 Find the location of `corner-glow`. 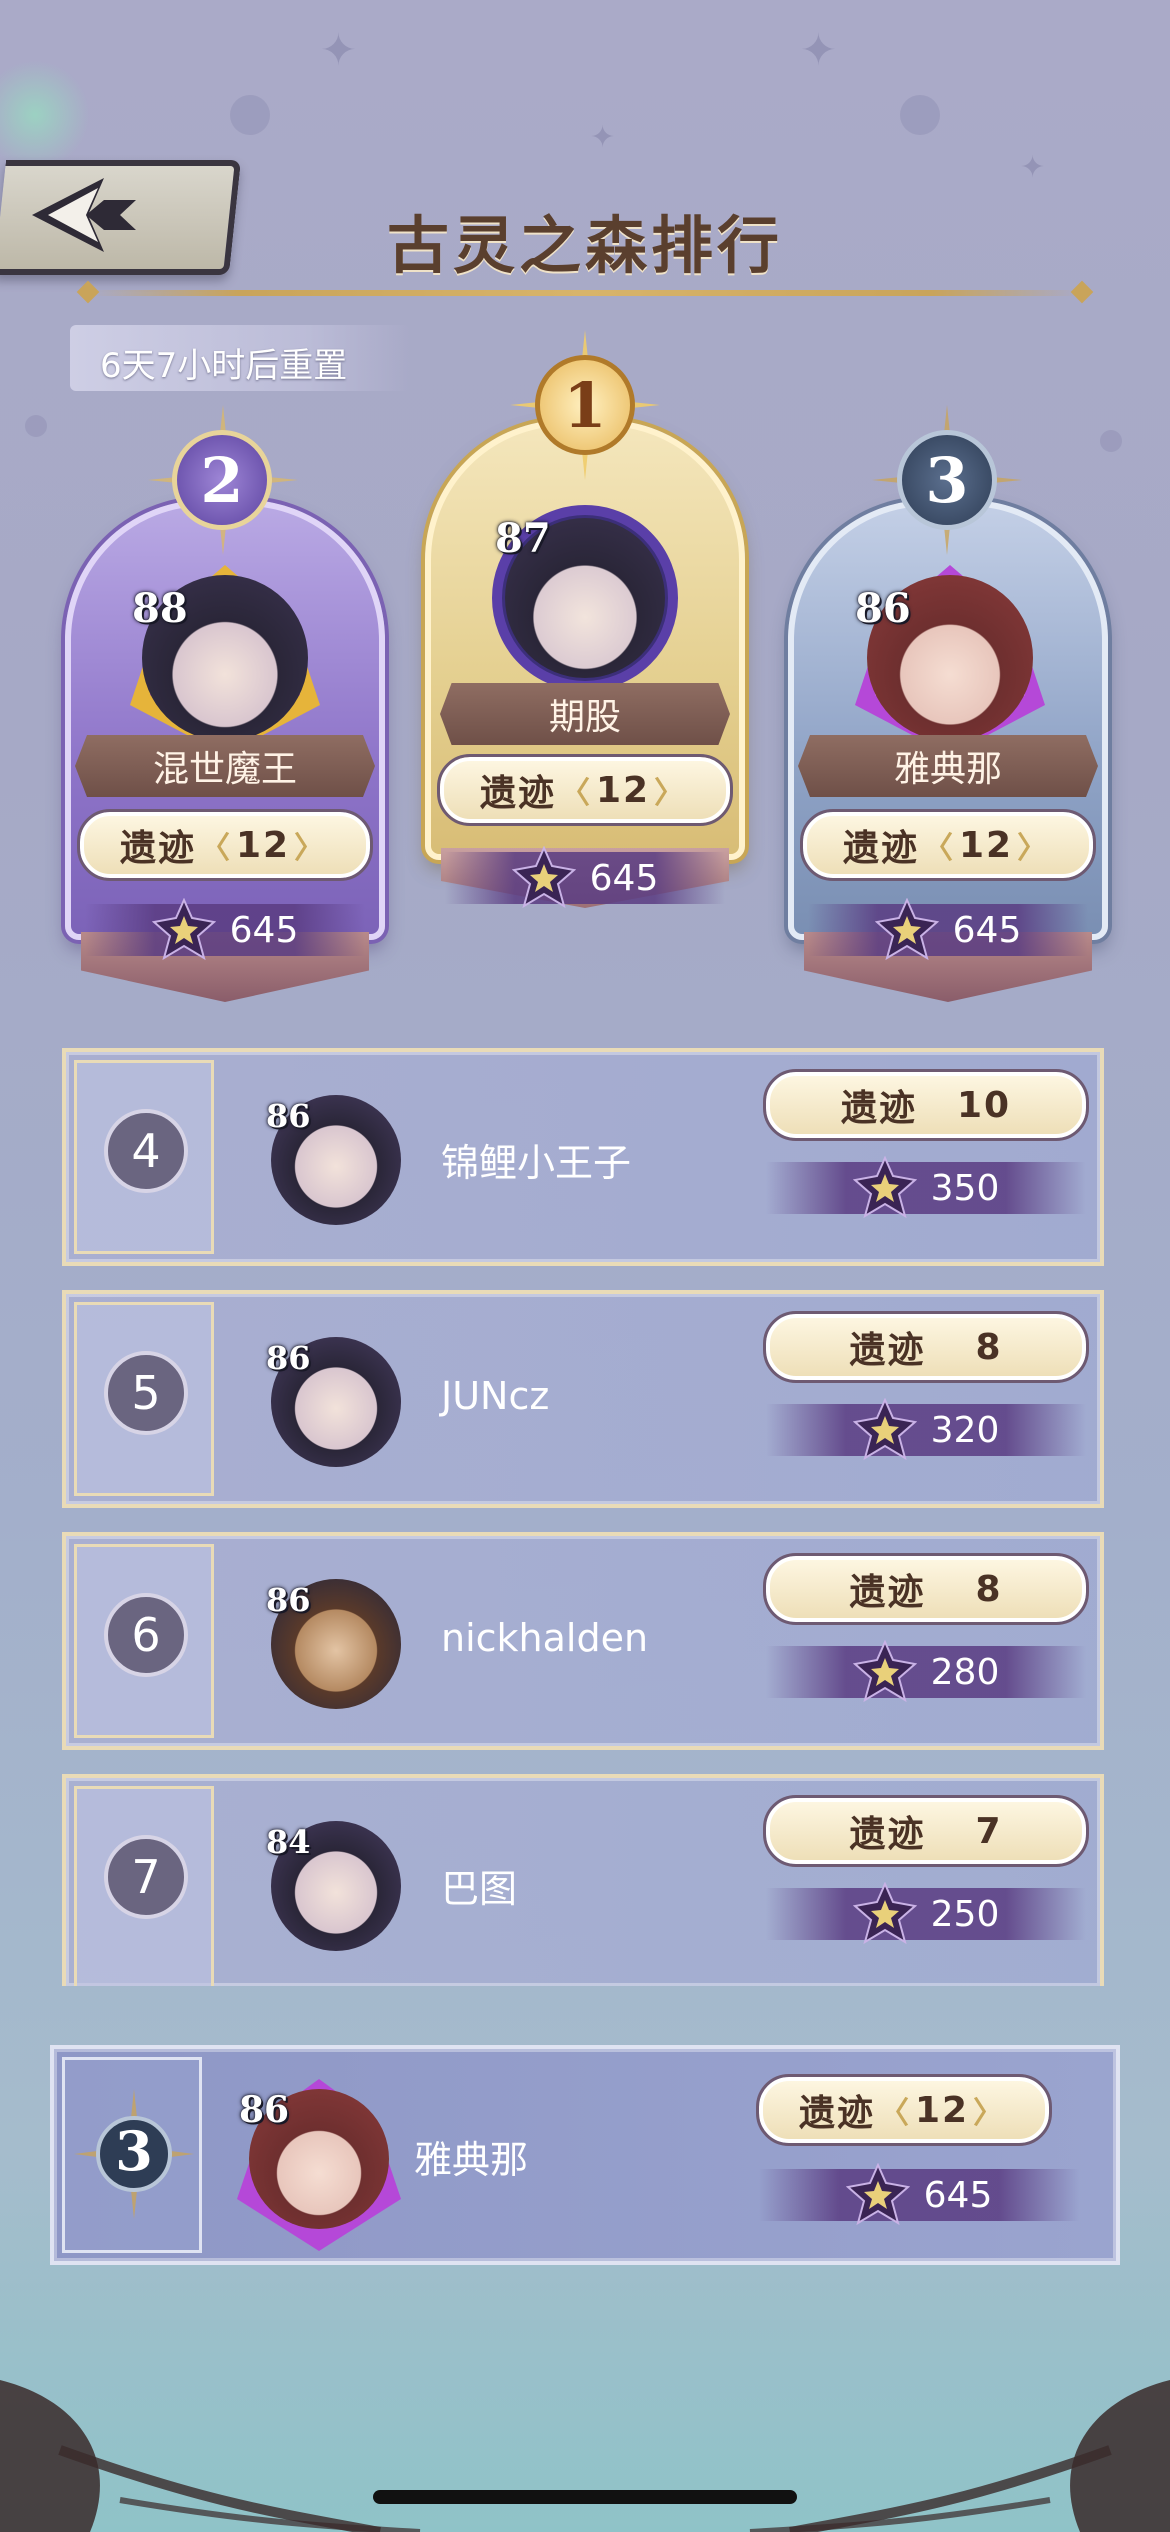

corner-glow is located at coordinates (45, 115).